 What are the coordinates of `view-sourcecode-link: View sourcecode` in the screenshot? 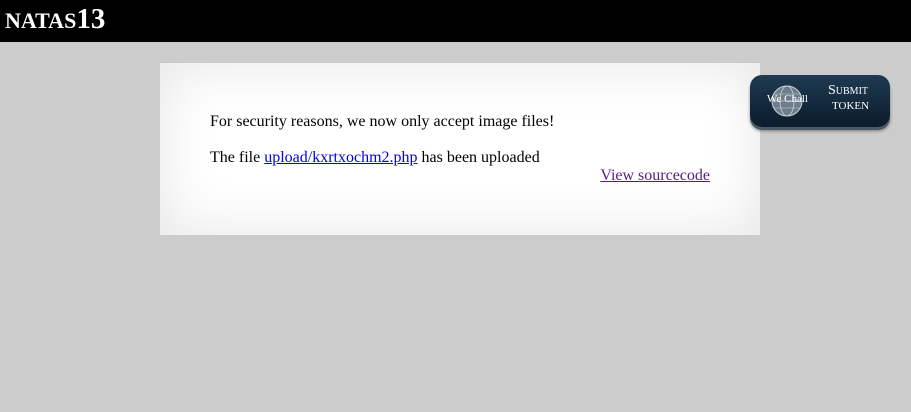 It's located at (655, 176).